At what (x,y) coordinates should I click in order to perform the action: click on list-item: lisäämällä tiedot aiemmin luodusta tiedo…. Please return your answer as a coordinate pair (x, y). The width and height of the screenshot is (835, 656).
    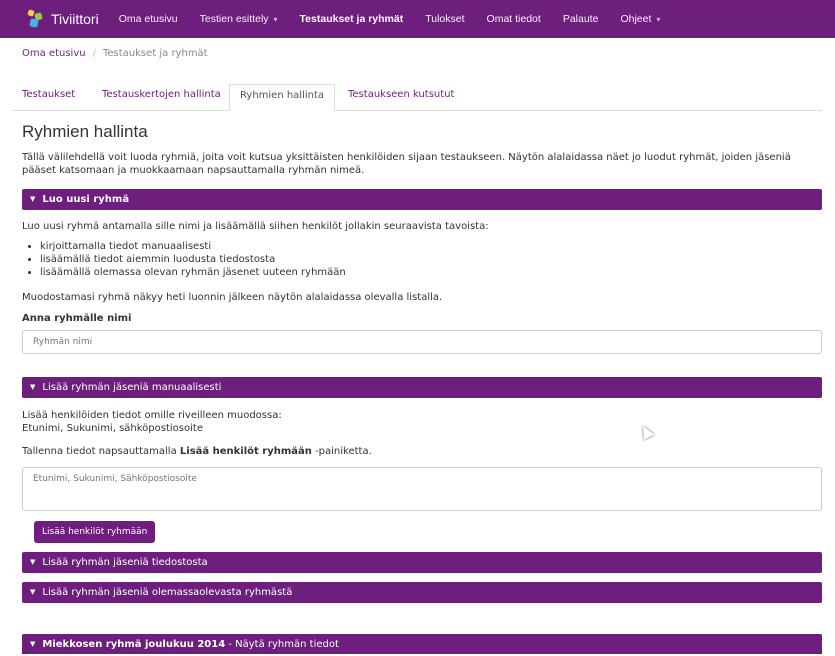
    Looking at the image, I should click on (193, 259).